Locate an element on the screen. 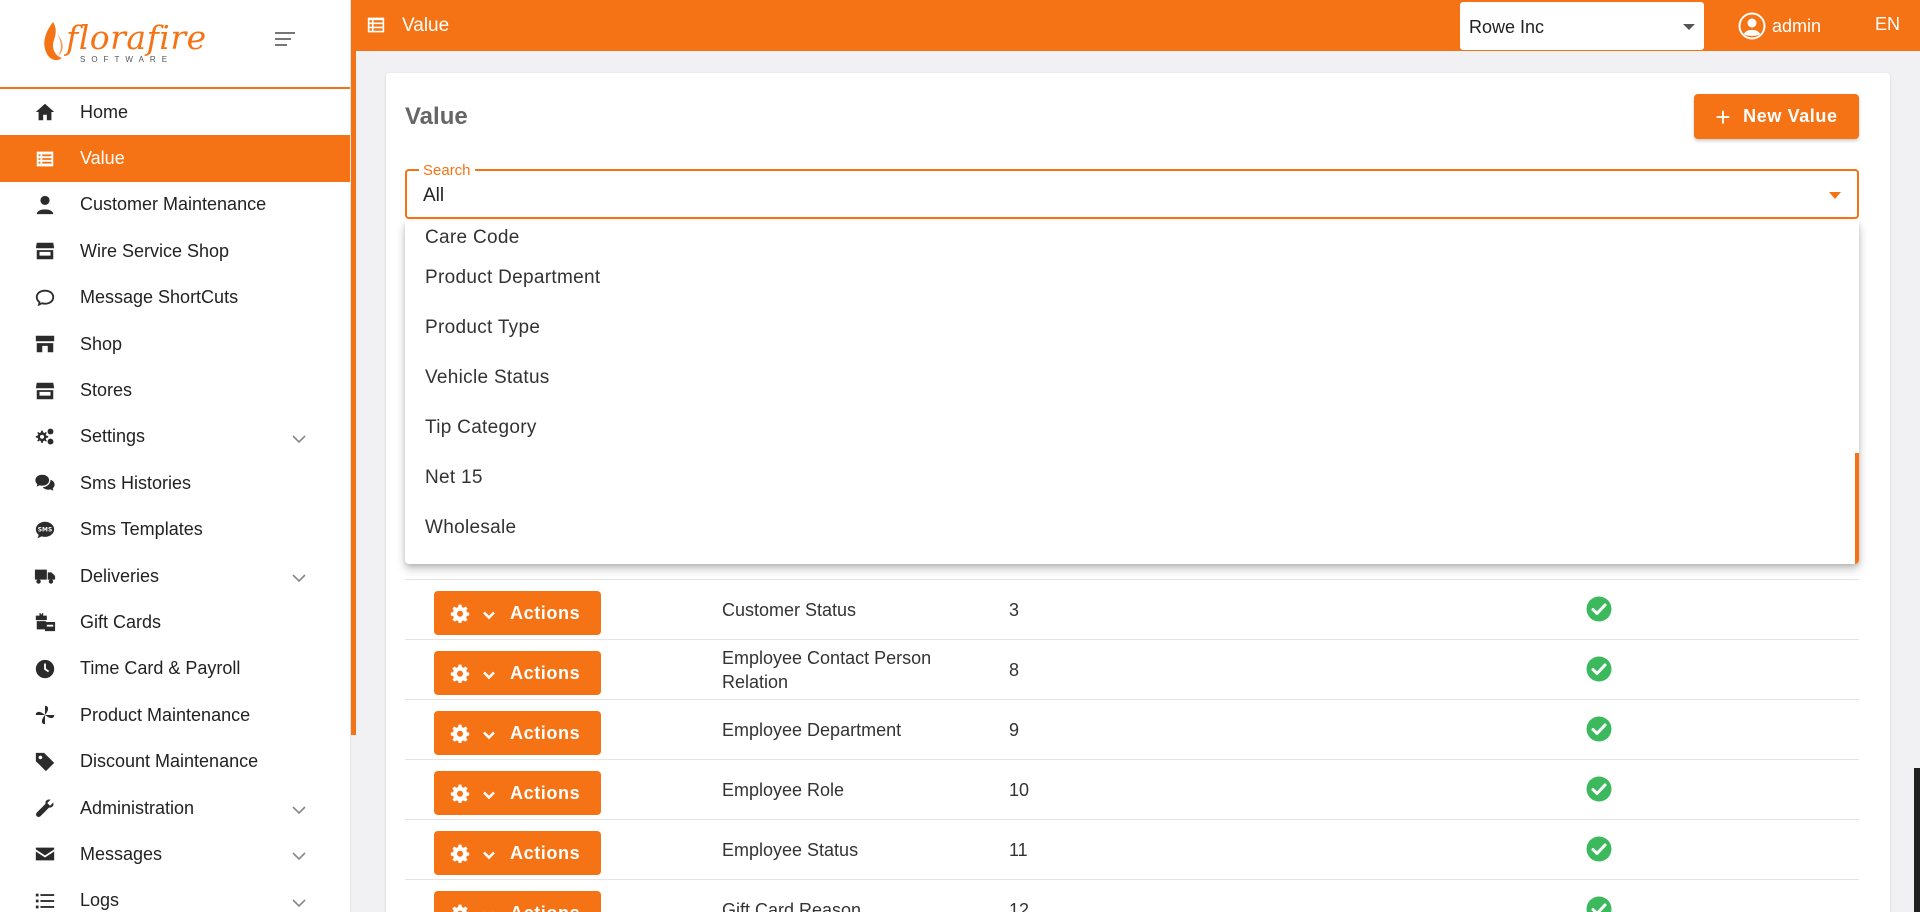  sidebar-item-label: Shop is located at coordinates (101, 343).